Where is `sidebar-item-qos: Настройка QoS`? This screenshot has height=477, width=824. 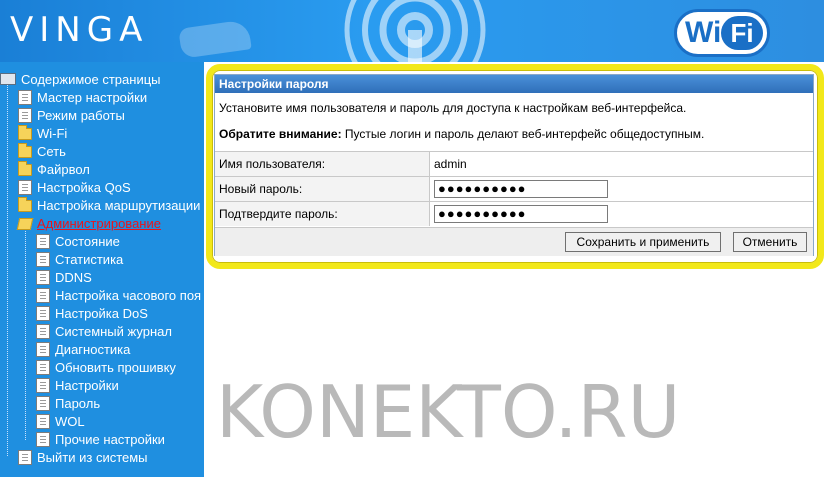 sidebar-item-qos: Настройка QoS is located at coordinates (74, 188).